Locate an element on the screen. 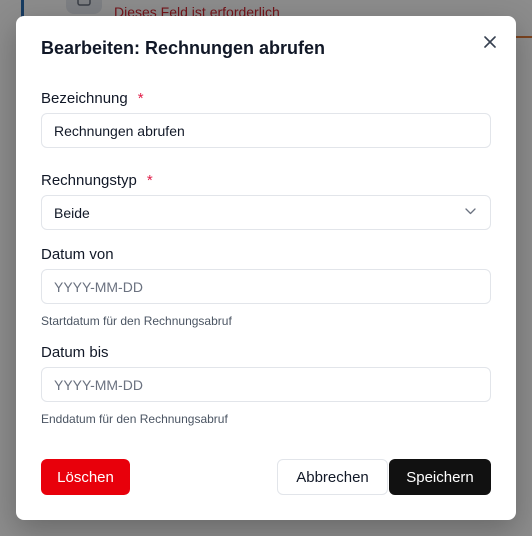  delete-button: Löschen is located at coordinates (85, 477).